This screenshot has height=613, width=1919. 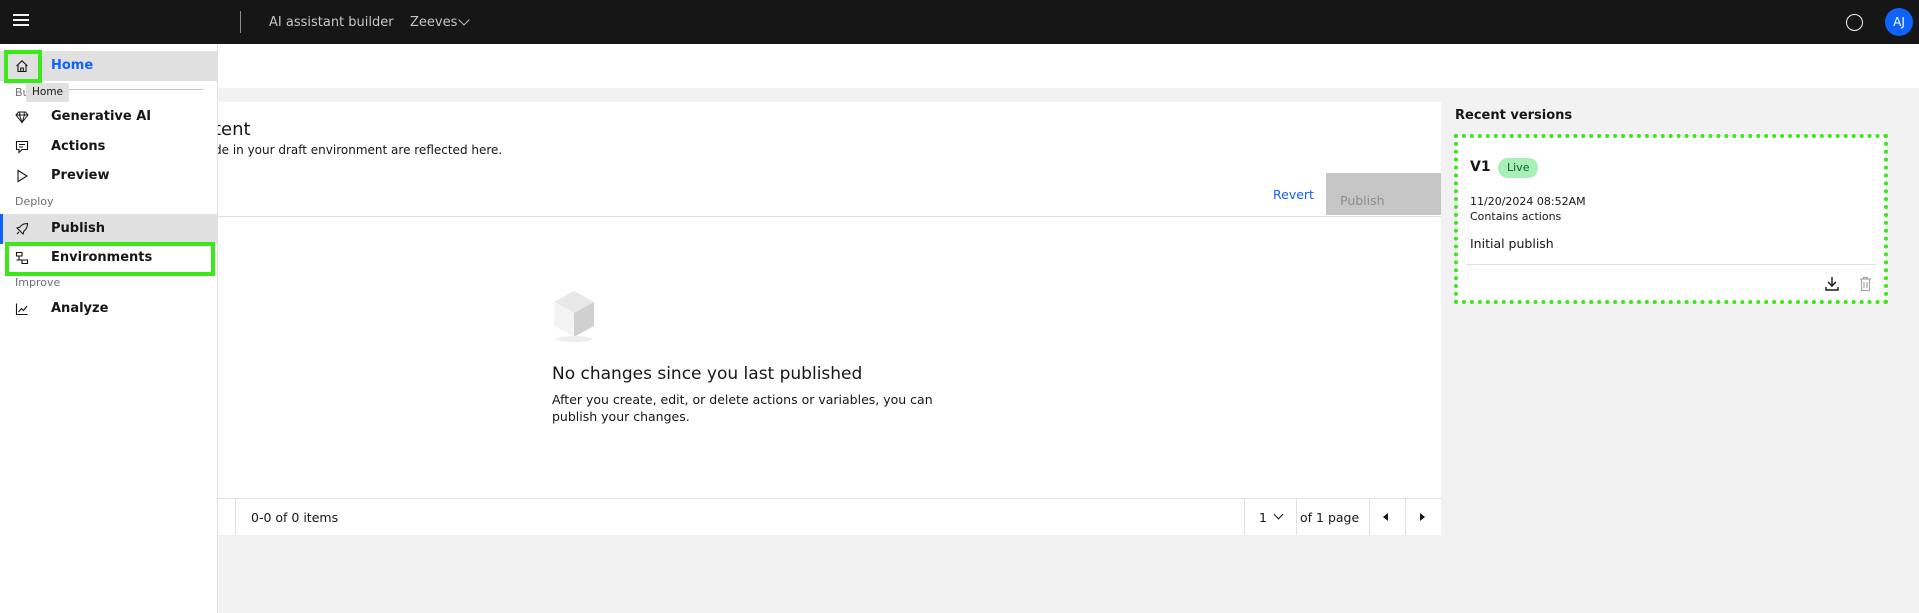 I want to click on home-tooltip: Home, so click(x=48, y=92).